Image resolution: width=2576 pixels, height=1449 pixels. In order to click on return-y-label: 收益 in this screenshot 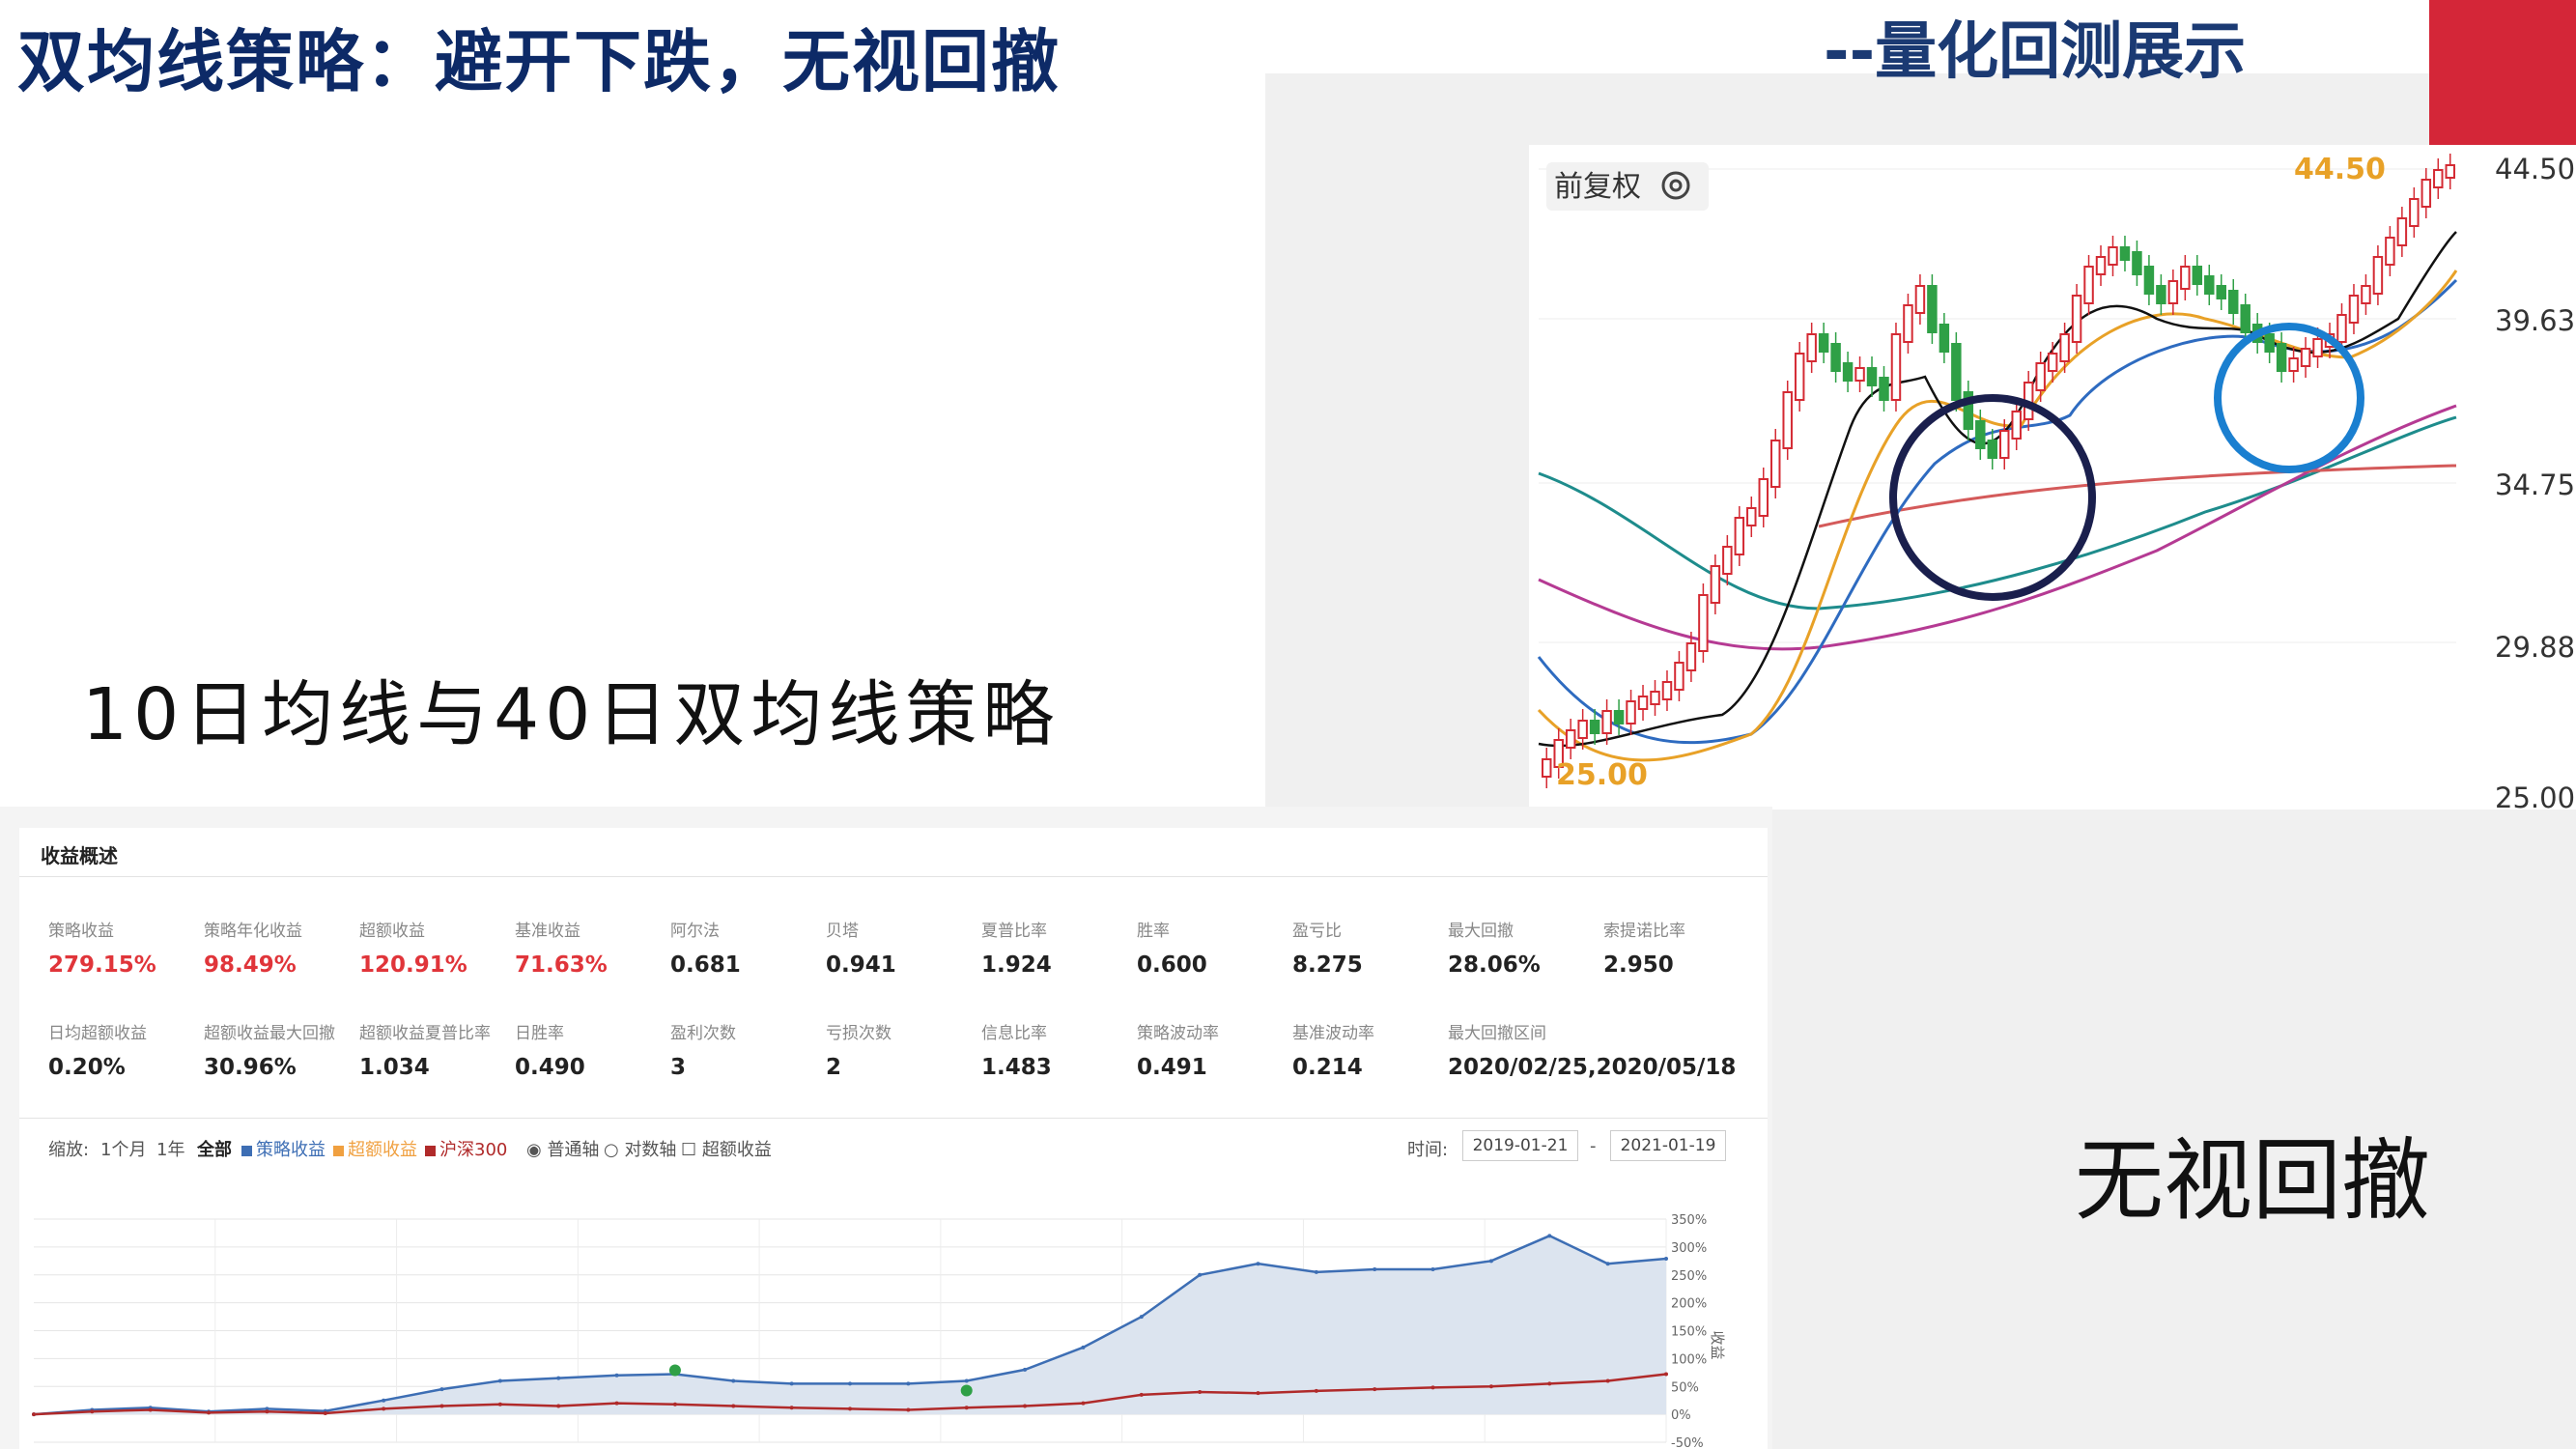, I will do `click(1717, 1345)`.